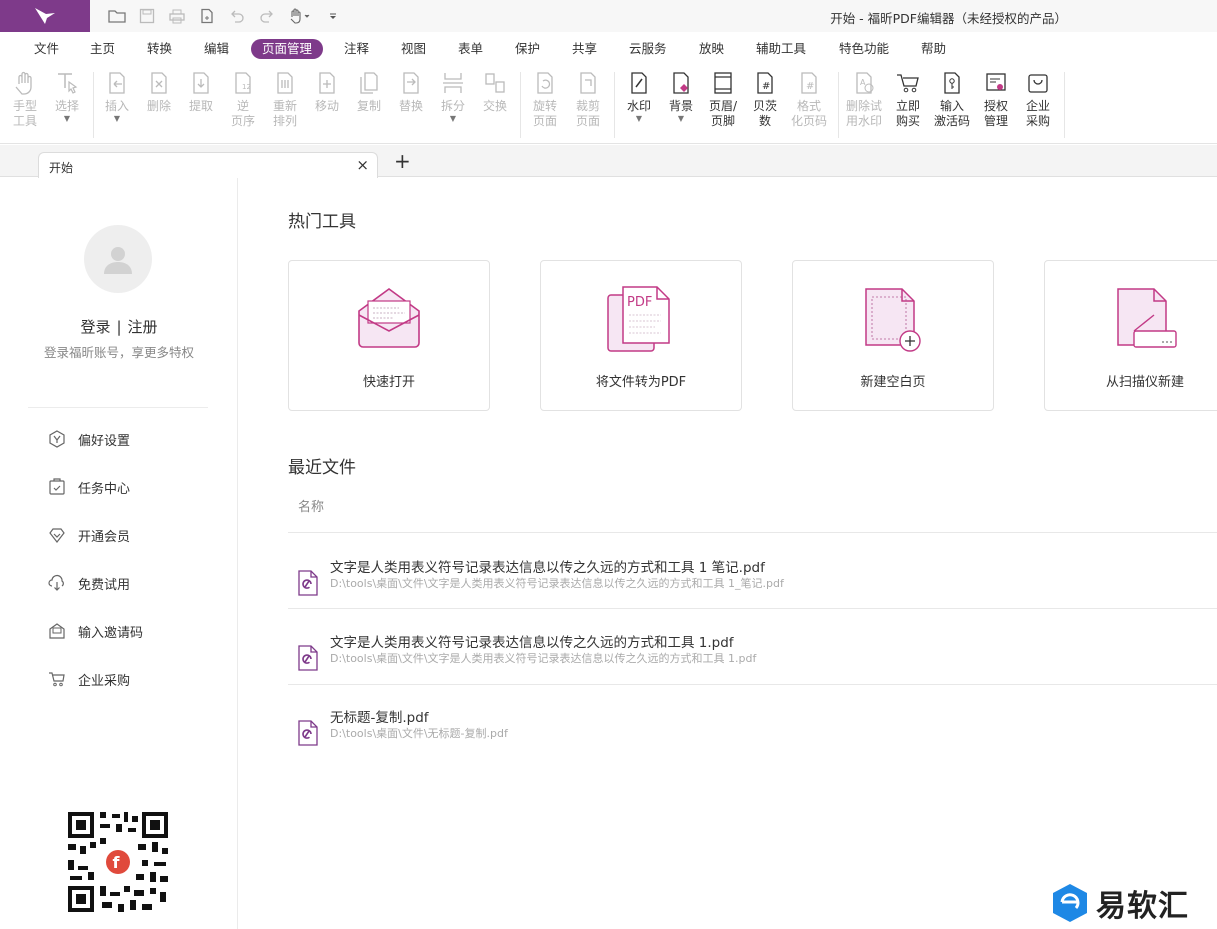 The image size is (1217, 929). Describe the element at coordinates (369, 92) in the screenshot. I see `copy-page-button: 复制` at that location.